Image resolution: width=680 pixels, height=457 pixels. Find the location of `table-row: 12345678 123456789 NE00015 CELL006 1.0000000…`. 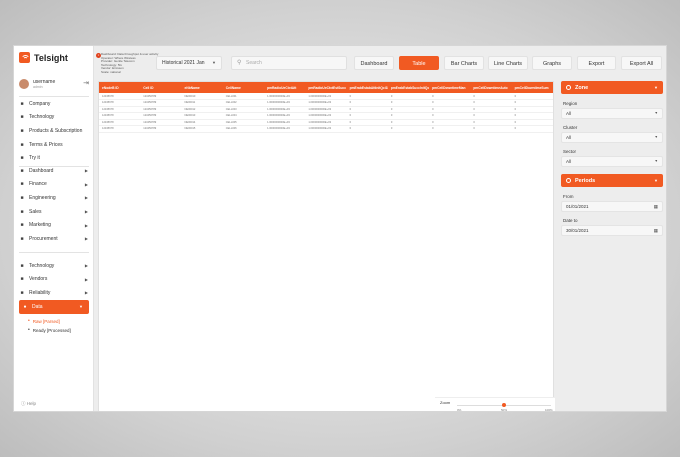

table-row: 12345678 123456789 NE00015 CELL006 1.0000000… is located at coordinates (326, 129).